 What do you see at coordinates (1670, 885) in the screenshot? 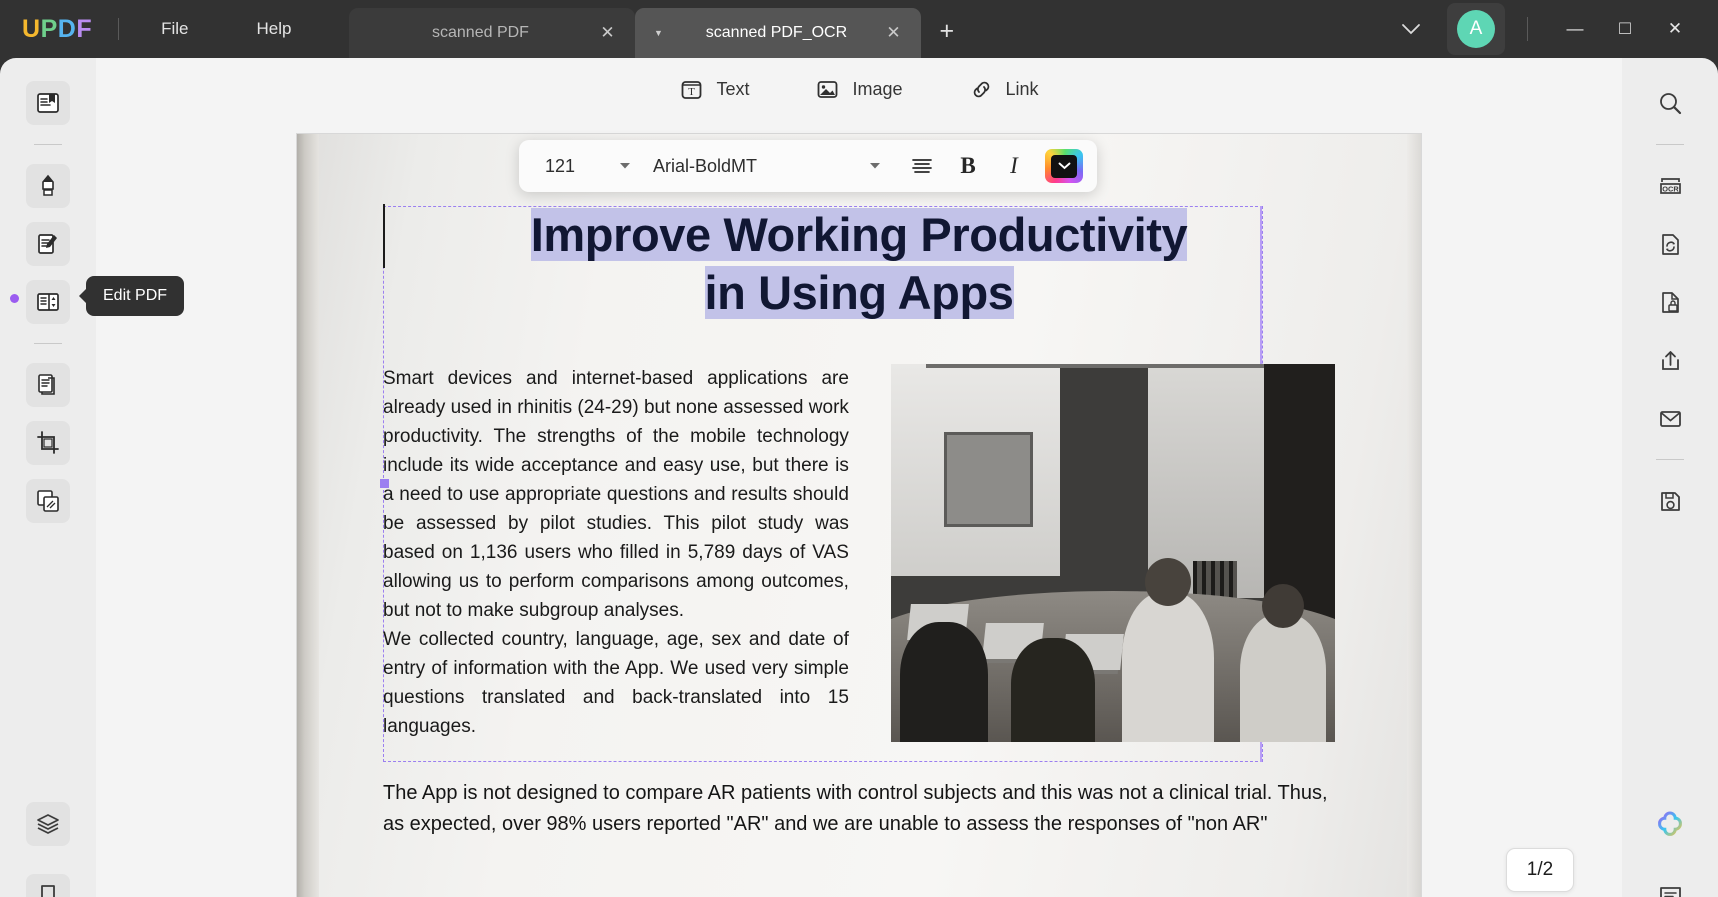
I see `comments-button` at bounding box center [1670, 885].